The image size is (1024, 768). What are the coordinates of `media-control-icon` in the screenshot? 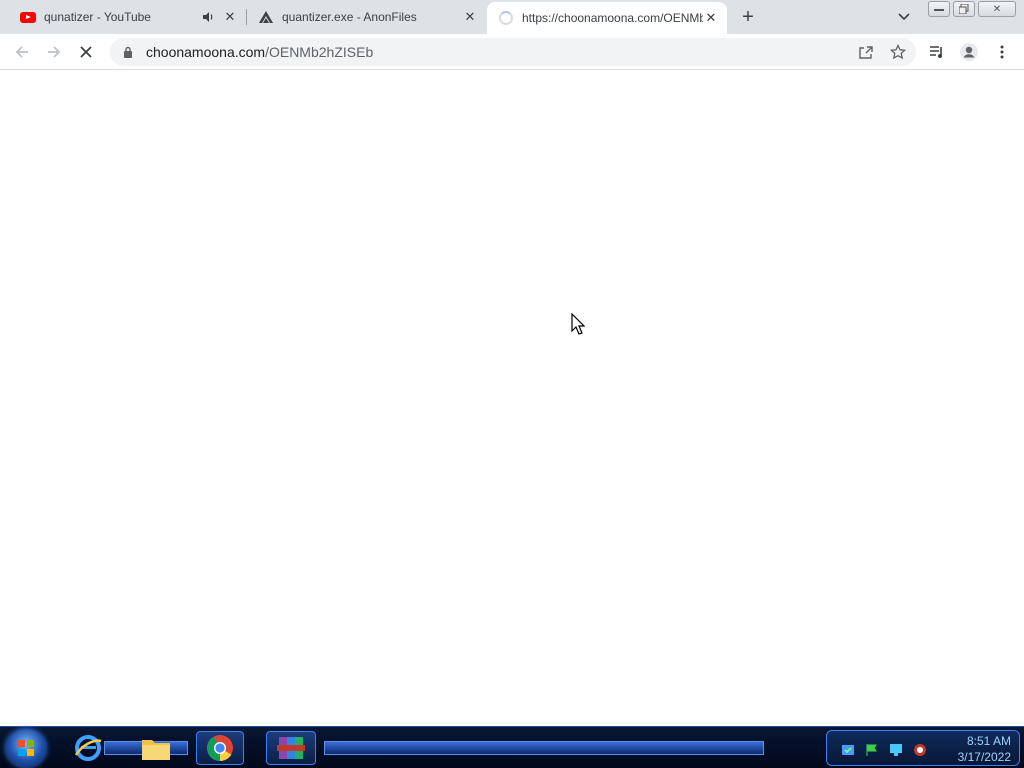 It's located at (937, 52).